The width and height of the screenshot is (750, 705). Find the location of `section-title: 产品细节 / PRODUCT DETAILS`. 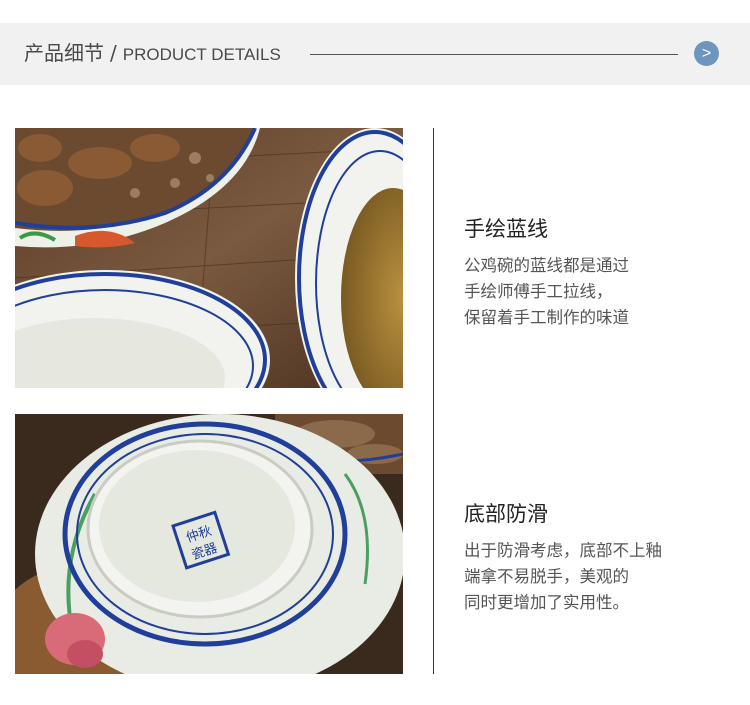

section-title: 产品细节 / PRODUCT DETAILS is located at coordinates (152, 54).